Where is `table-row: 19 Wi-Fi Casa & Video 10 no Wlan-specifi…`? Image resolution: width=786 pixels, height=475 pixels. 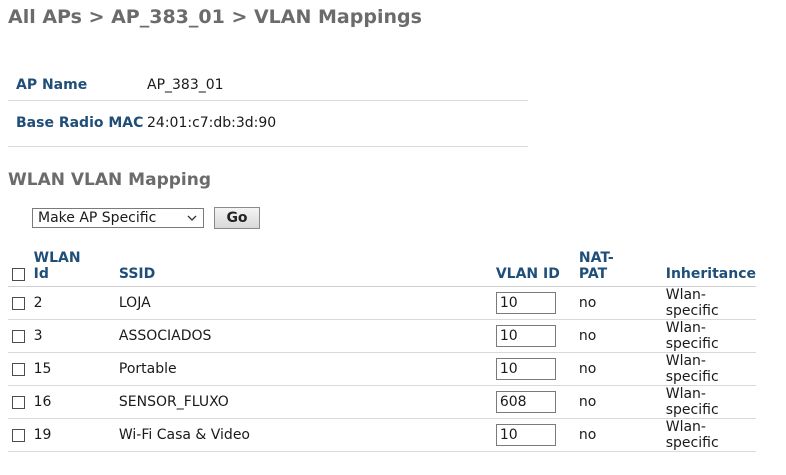
table-row: 19 Wi-Fi Casa & Video 10 no Wlan-specifi… is located at coordinates (382, 435).